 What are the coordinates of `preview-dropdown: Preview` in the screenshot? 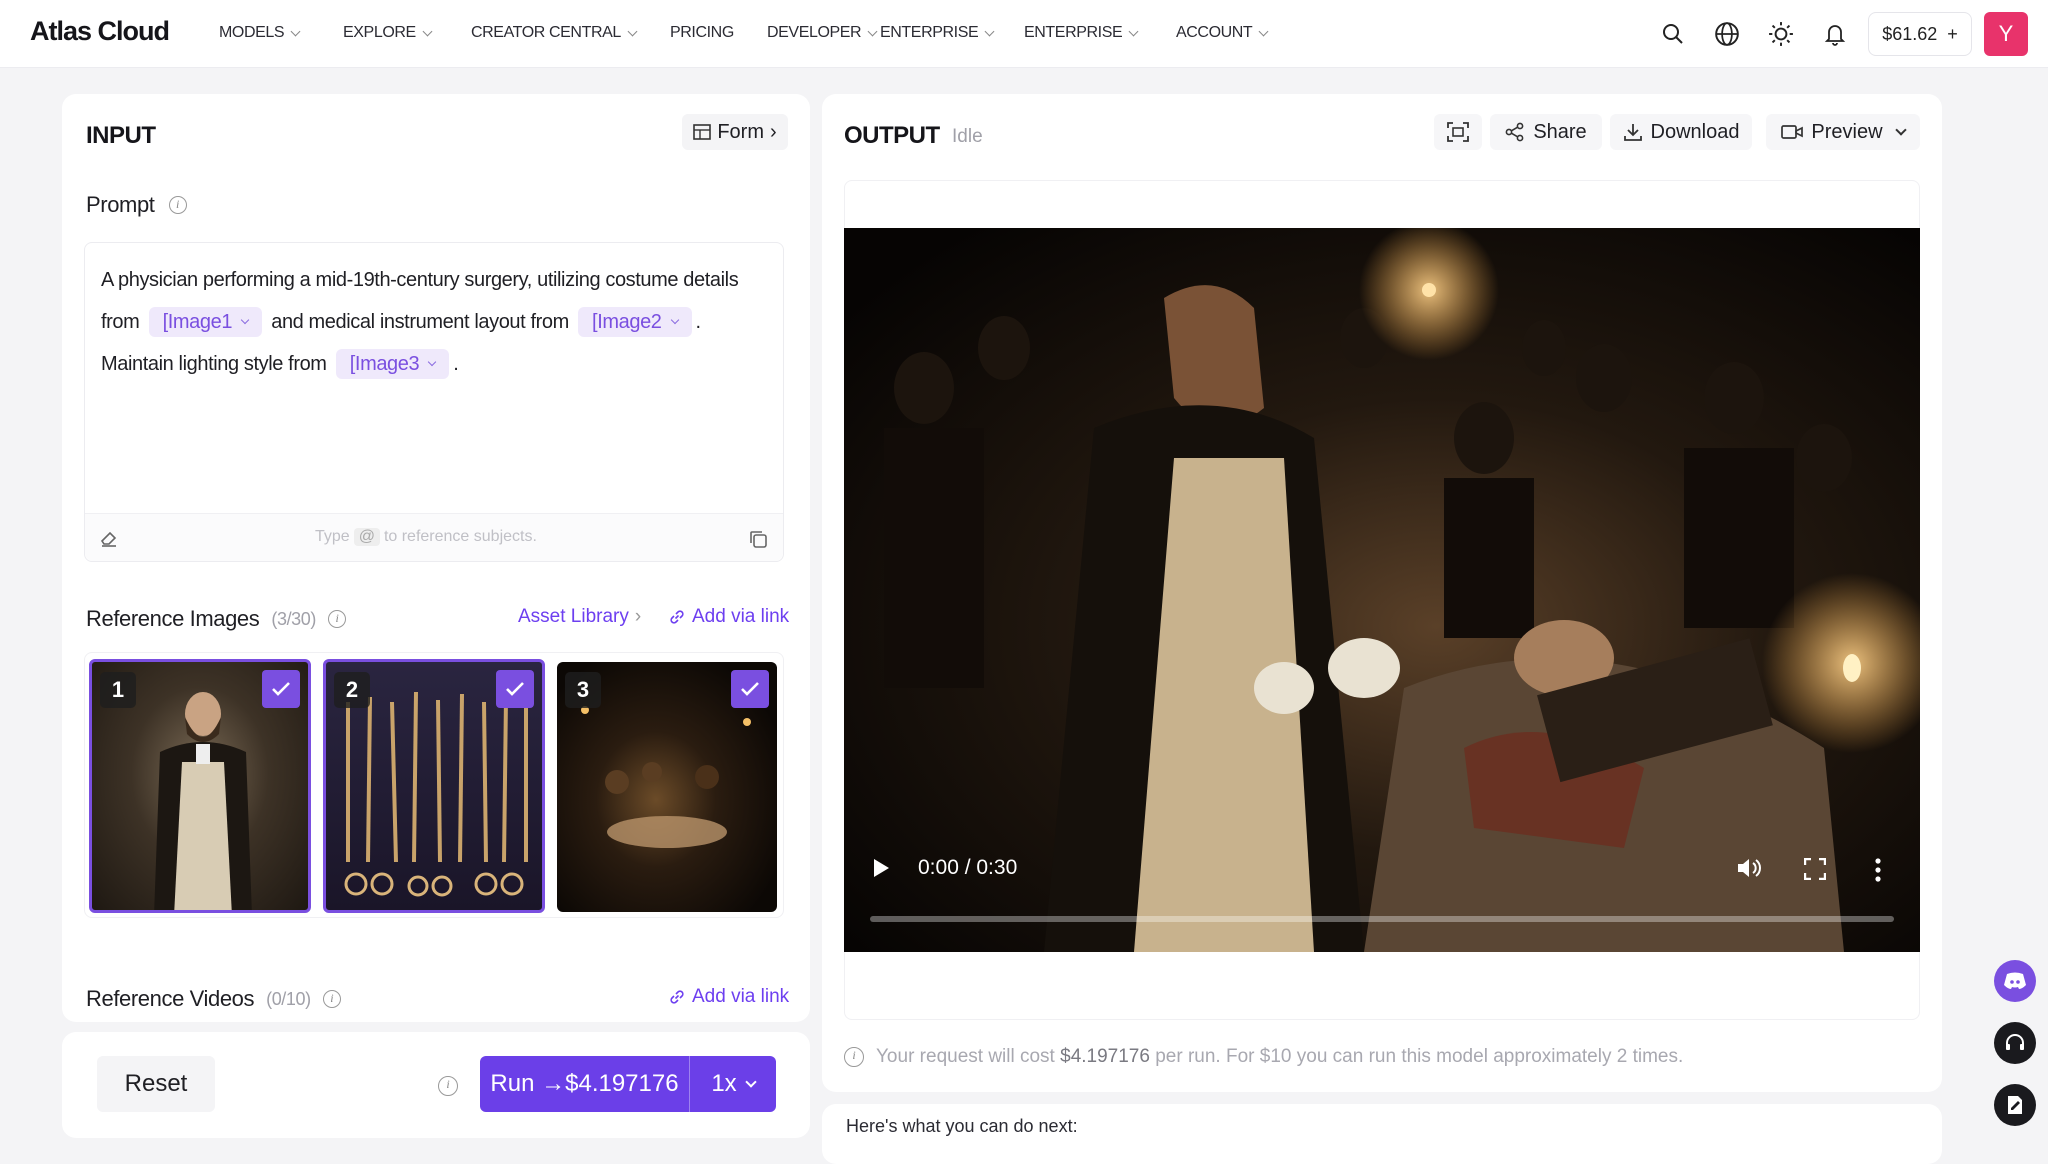 It's located at (1843, 132).